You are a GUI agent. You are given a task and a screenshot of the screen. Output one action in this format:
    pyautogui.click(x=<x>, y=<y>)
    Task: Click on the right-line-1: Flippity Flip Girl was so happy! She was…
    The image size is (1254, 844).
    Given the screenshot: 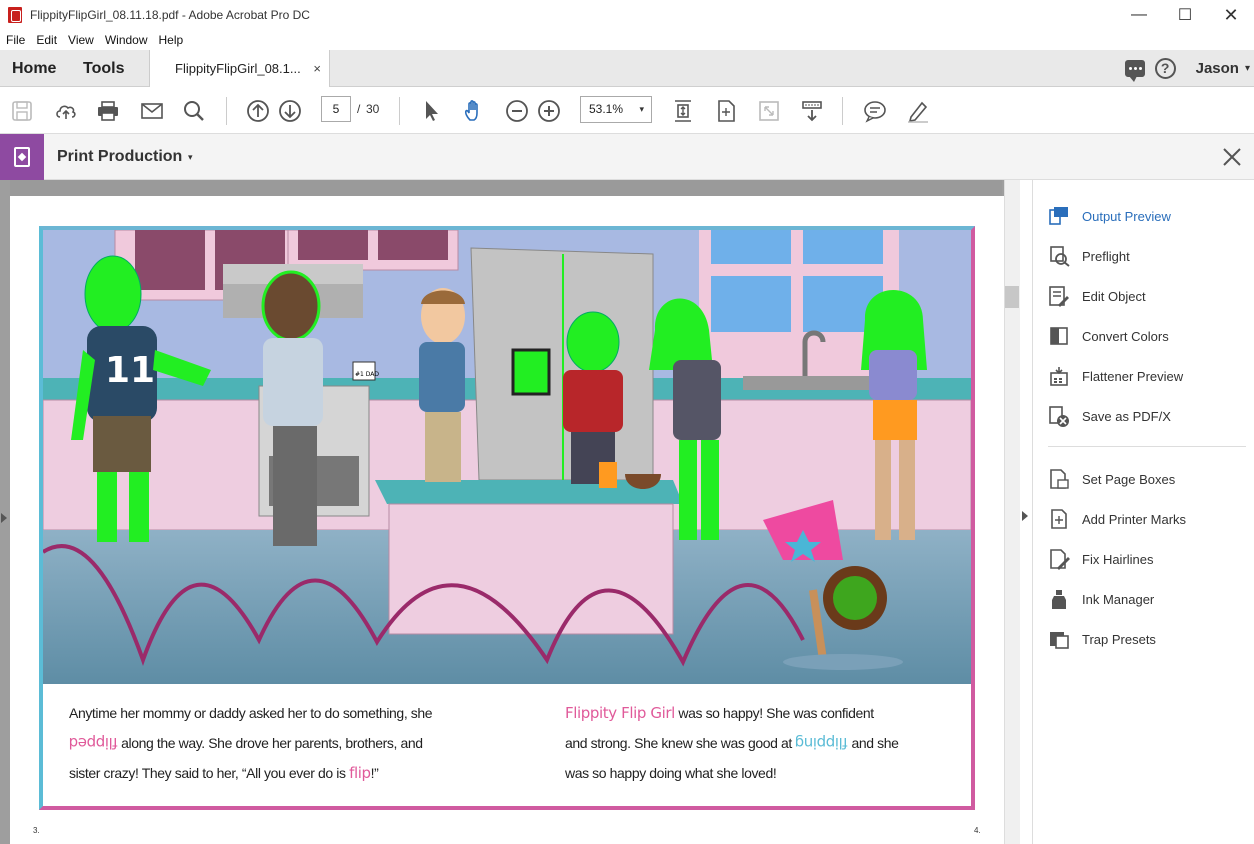 What is the action you would take?
    pyautogui.click(x=719, y=713)
    